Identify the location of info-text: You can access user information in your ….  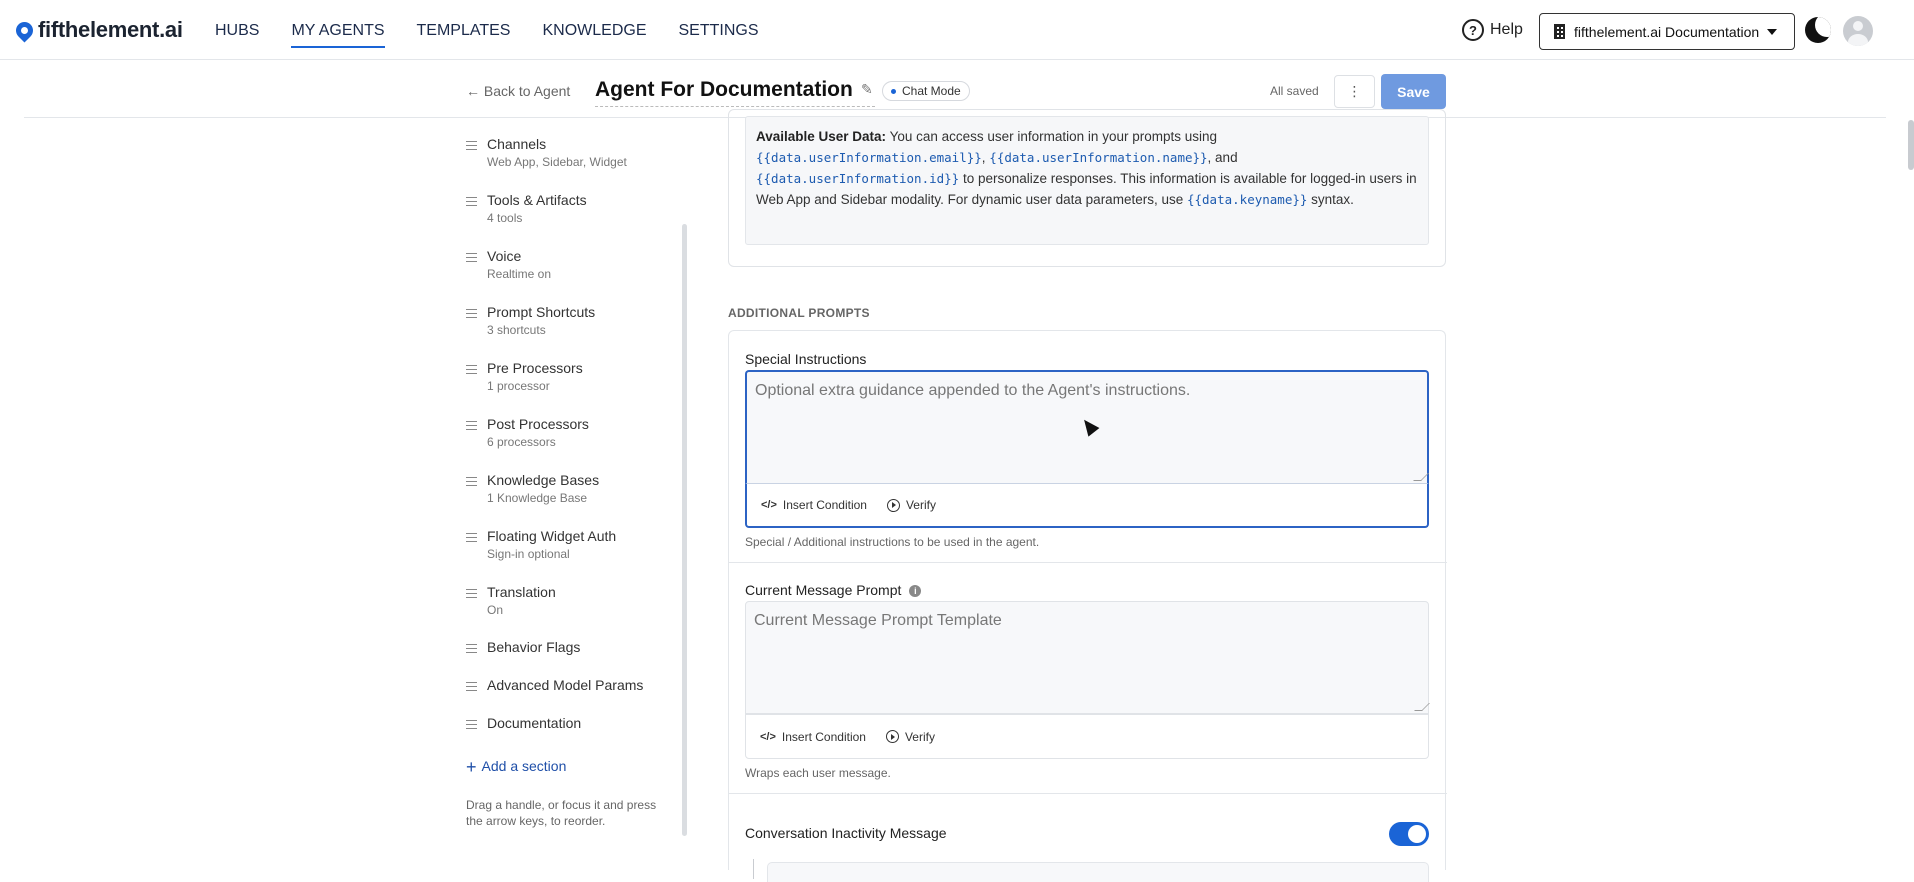
(1051, 136).